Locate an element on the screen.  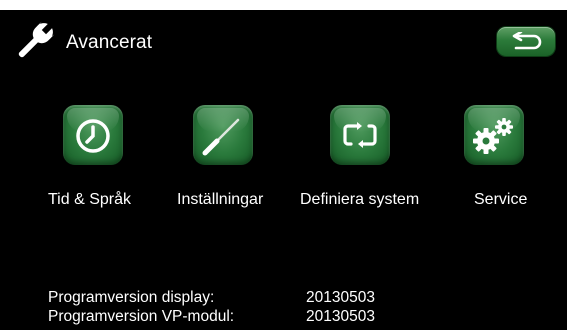
vp-module-version-value: 20130503 is located at coordinates (340, 316).